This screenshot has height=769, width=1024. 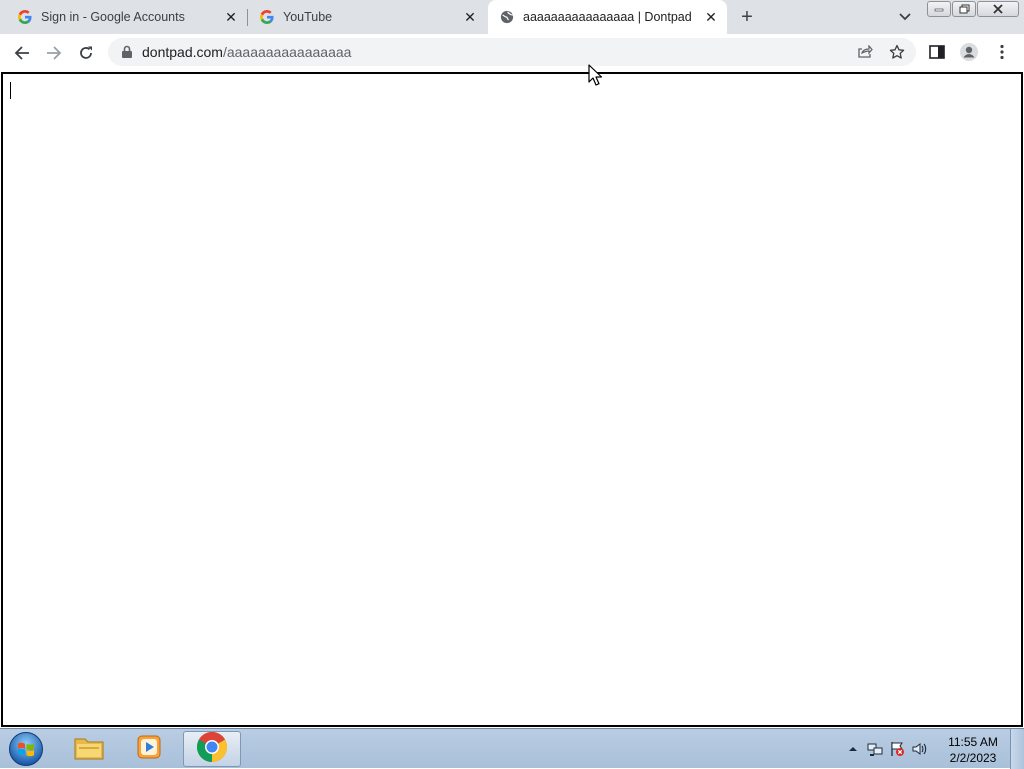 I want to click on media-player-icon, so click(x=149, y=749).